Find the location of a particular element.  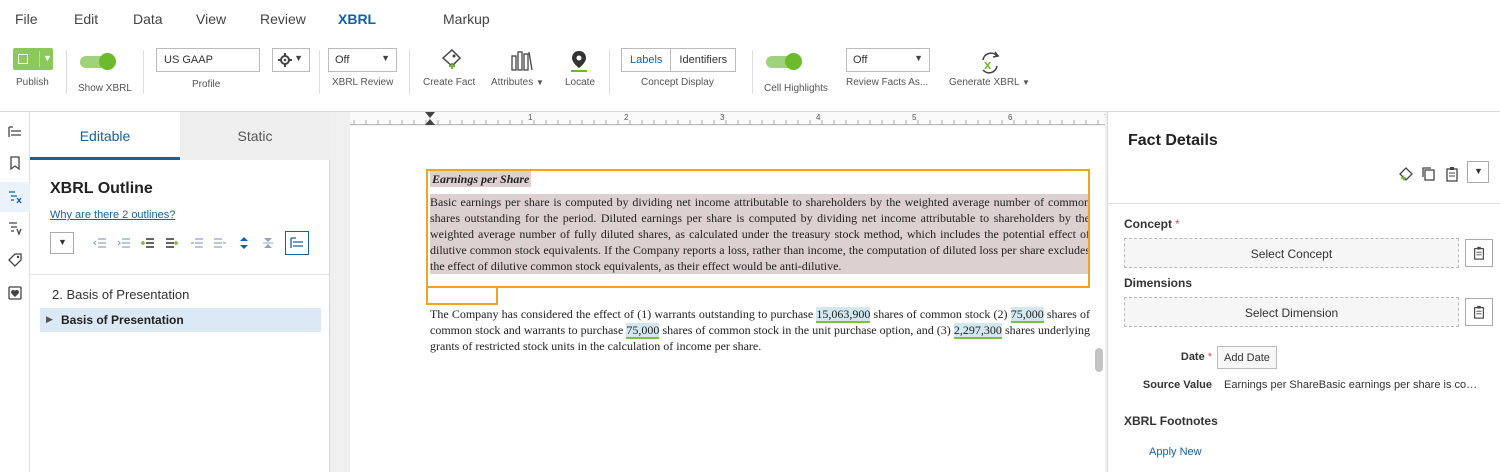

outline-title: XBRL Outline is located at coordinates (101, 188).